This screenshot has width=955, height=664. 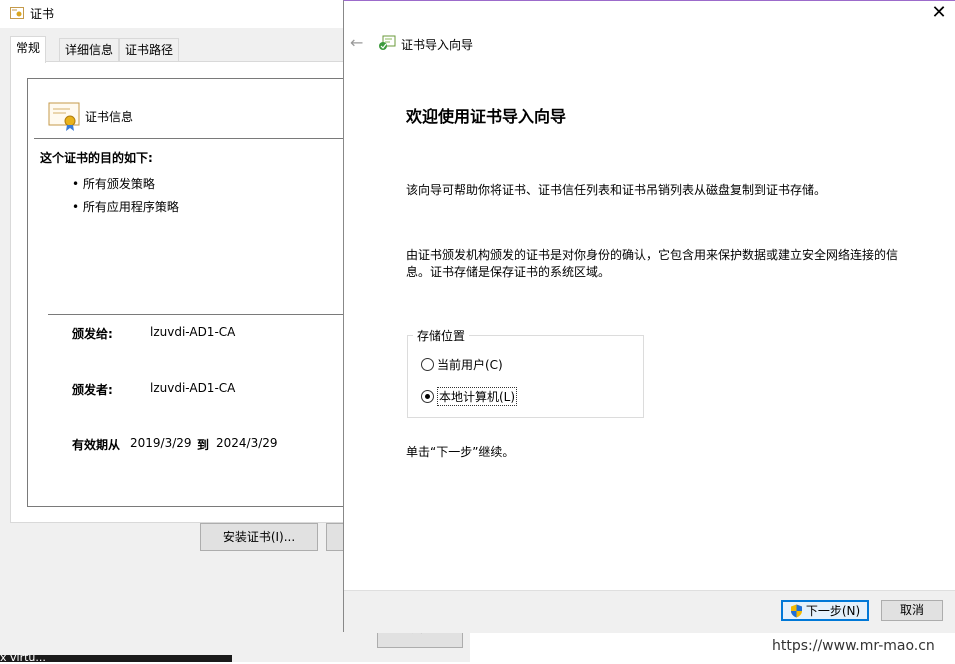 What do you see at coordinates (356, 42) in the screenshot?
I see `back-arrow-icon: ←` at bounding box center [356, 42].